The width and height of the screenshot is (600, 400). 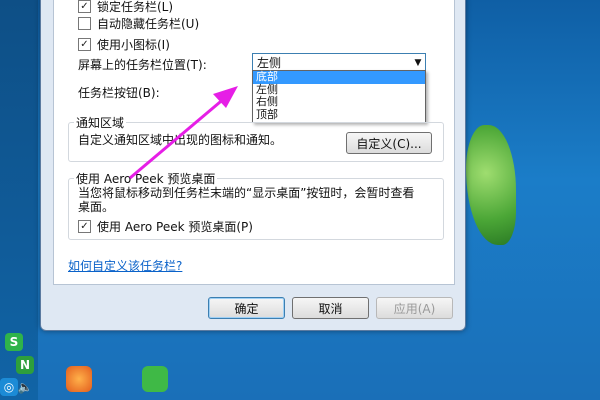 I want to click on taskbar-location-label: 屏幕上的任务栏位置(T):, so click(x=142, y=64).